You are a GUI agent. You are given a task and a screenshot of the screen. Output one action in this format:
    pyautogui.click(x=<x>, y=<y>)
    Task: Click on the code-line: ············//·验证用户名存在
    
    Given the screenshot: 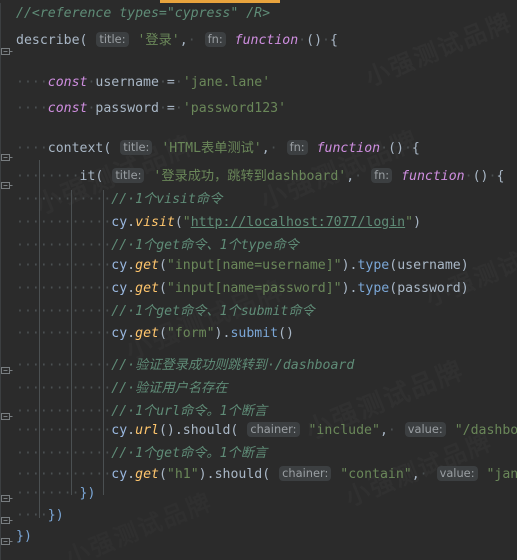 What is the action you would take?
    pyautogui.click(x=121, y=389)
    